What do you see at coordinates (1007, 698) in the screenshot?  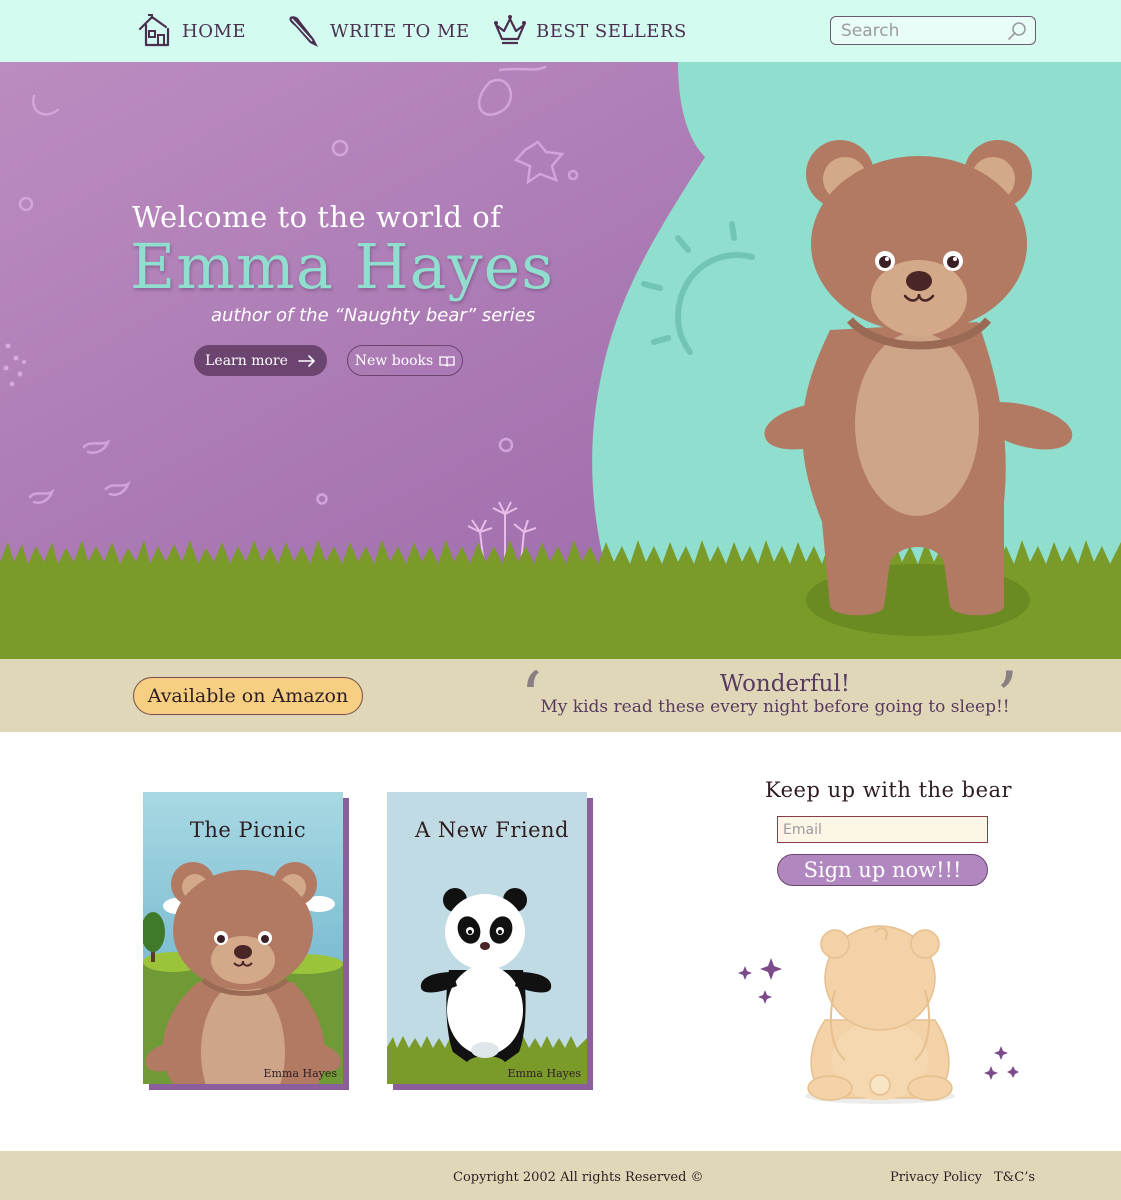 I see `quote-close-icon: ’` at bounding box center [1007, 698].